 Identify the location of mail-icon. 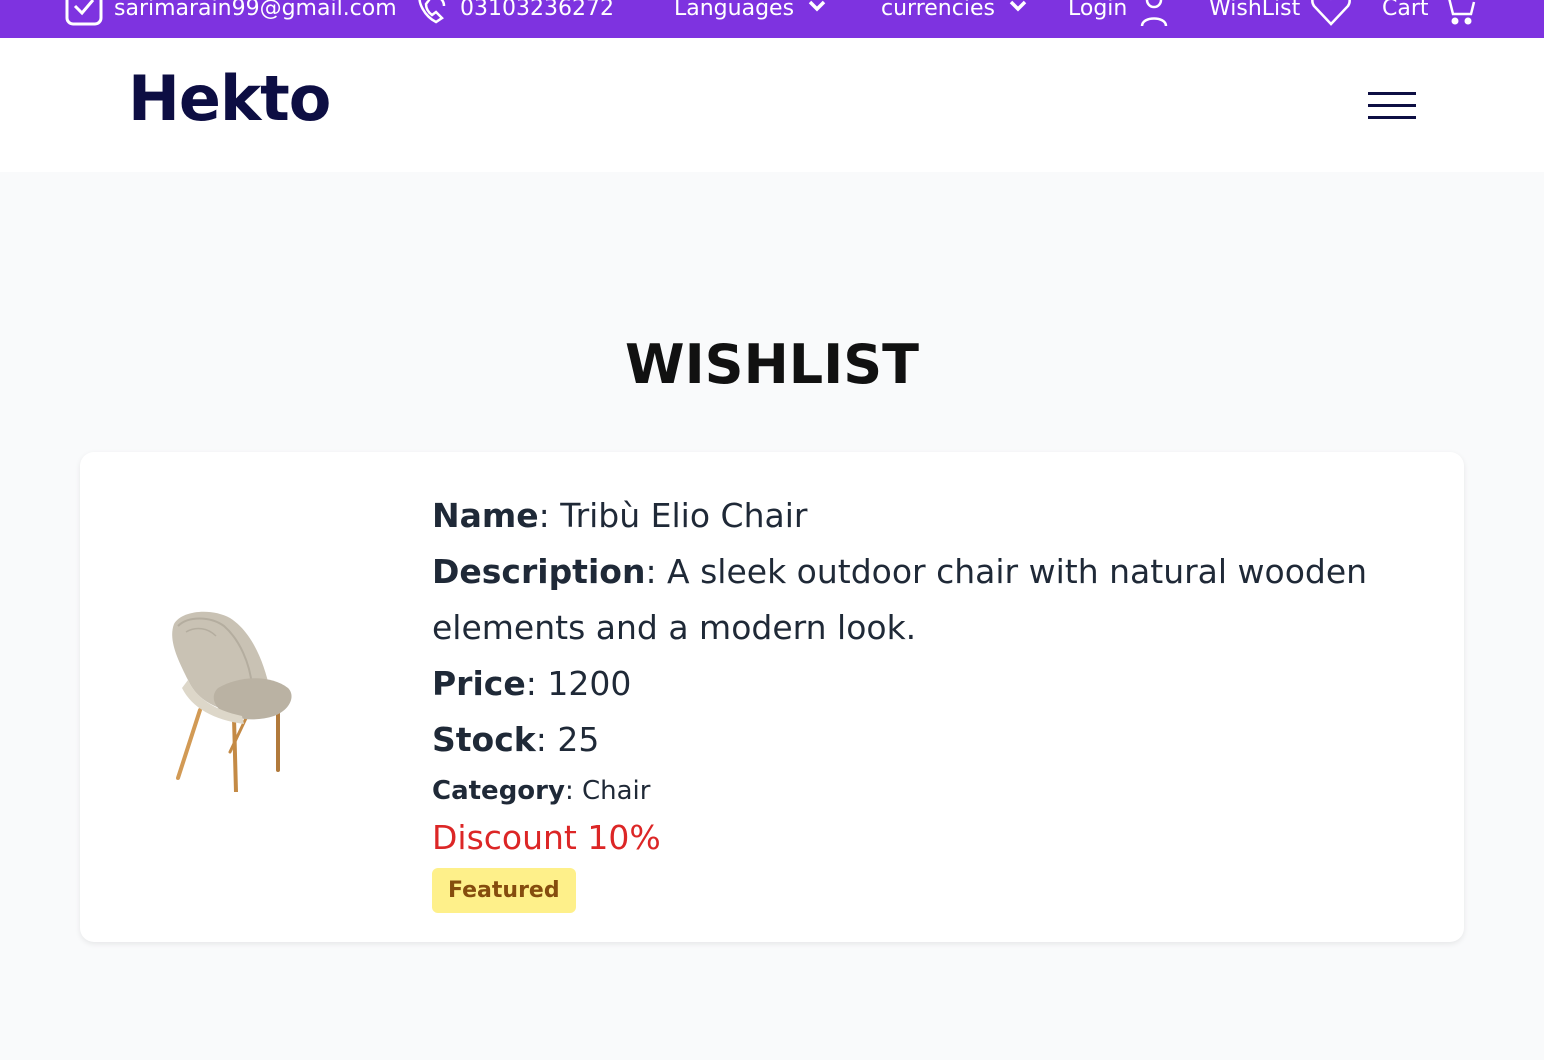
(84, 13).